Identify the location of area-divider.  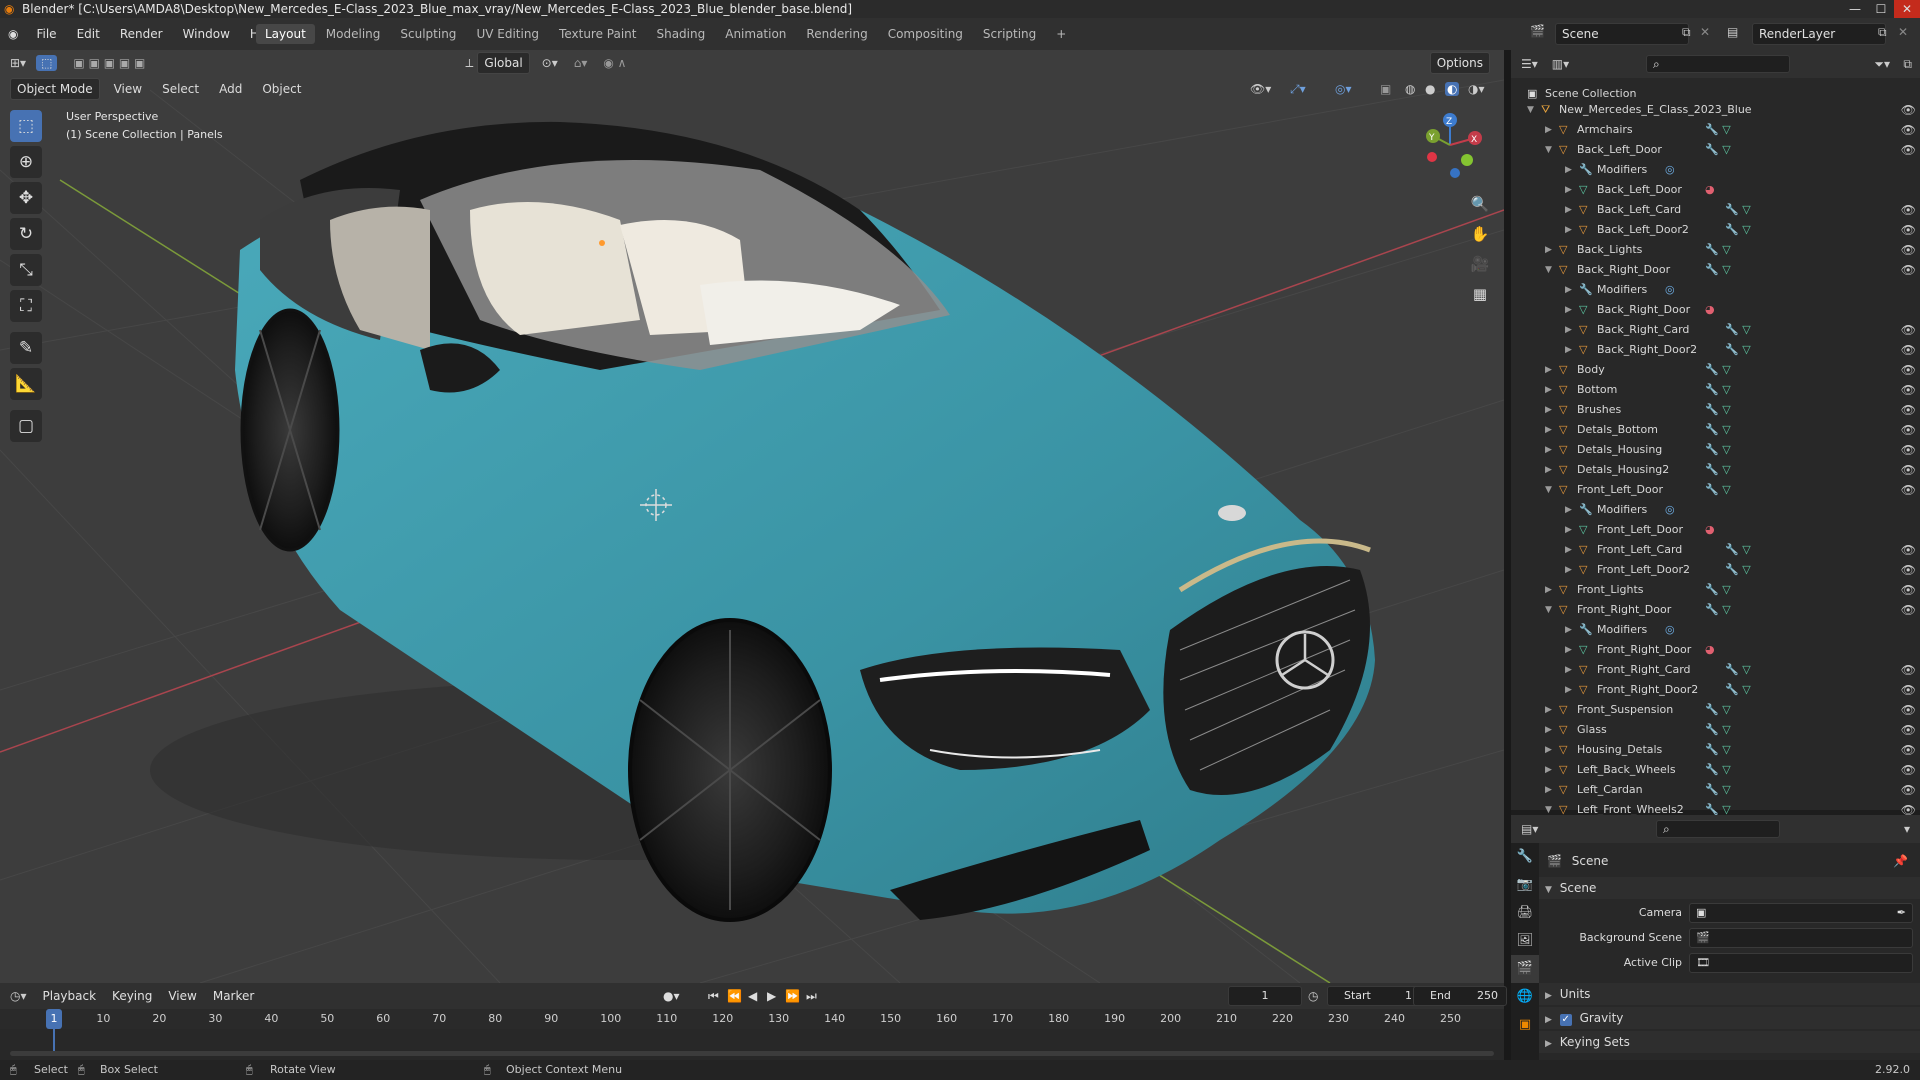
(1507, 555).